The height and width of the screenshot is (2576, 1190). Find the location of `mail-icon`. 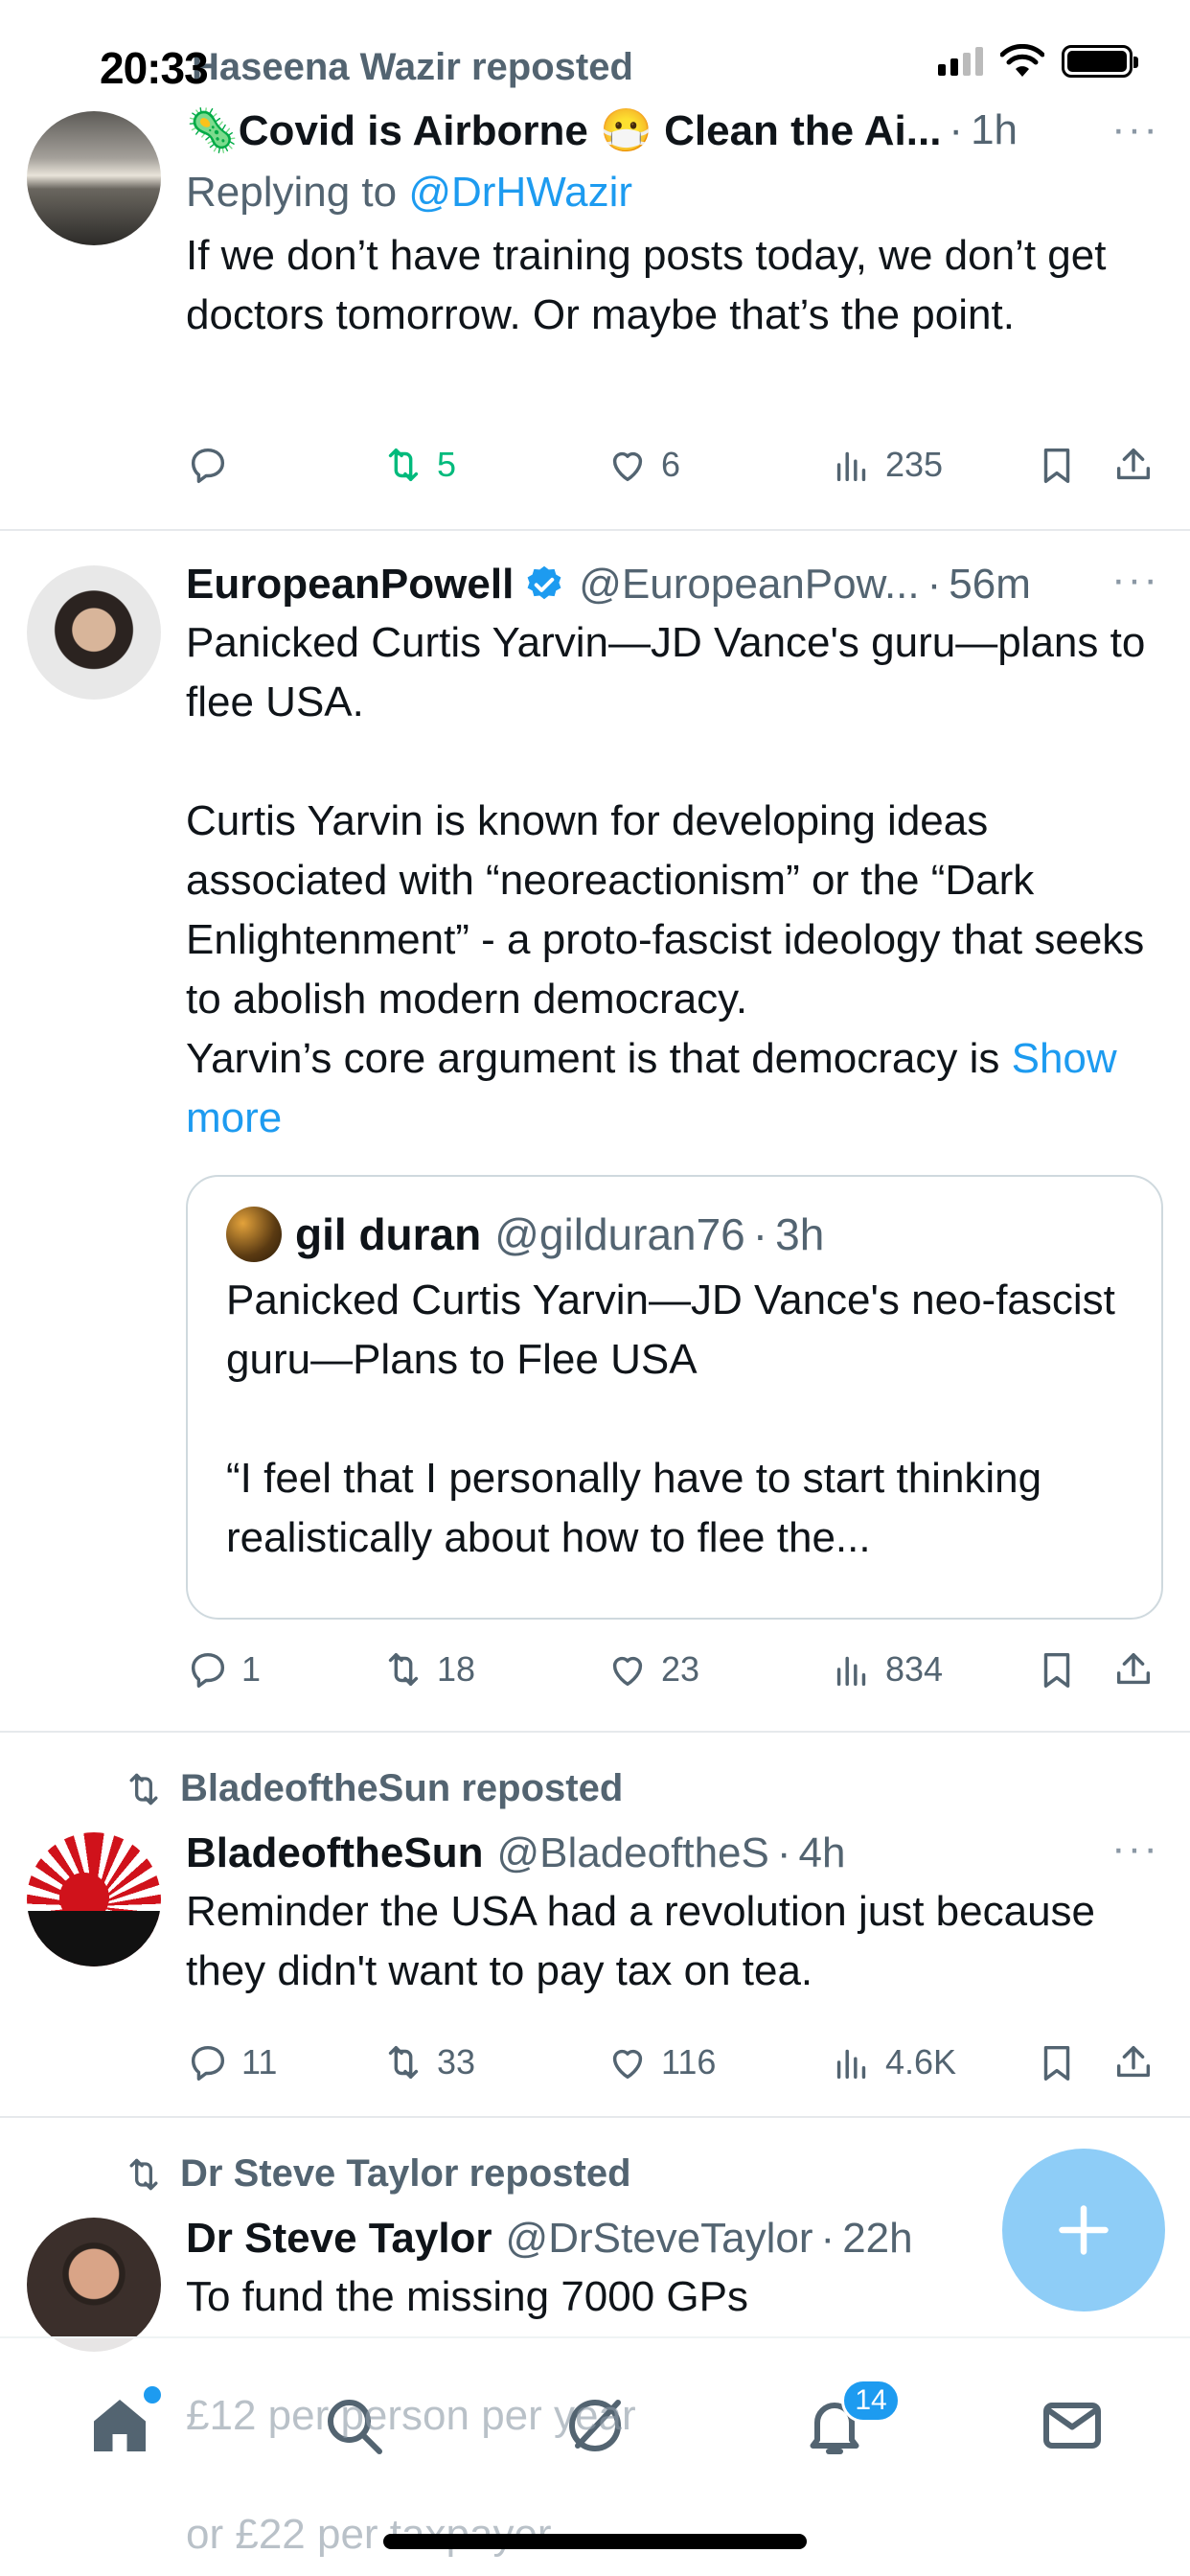

mail-icon is located at coordinates (1072, 2426).